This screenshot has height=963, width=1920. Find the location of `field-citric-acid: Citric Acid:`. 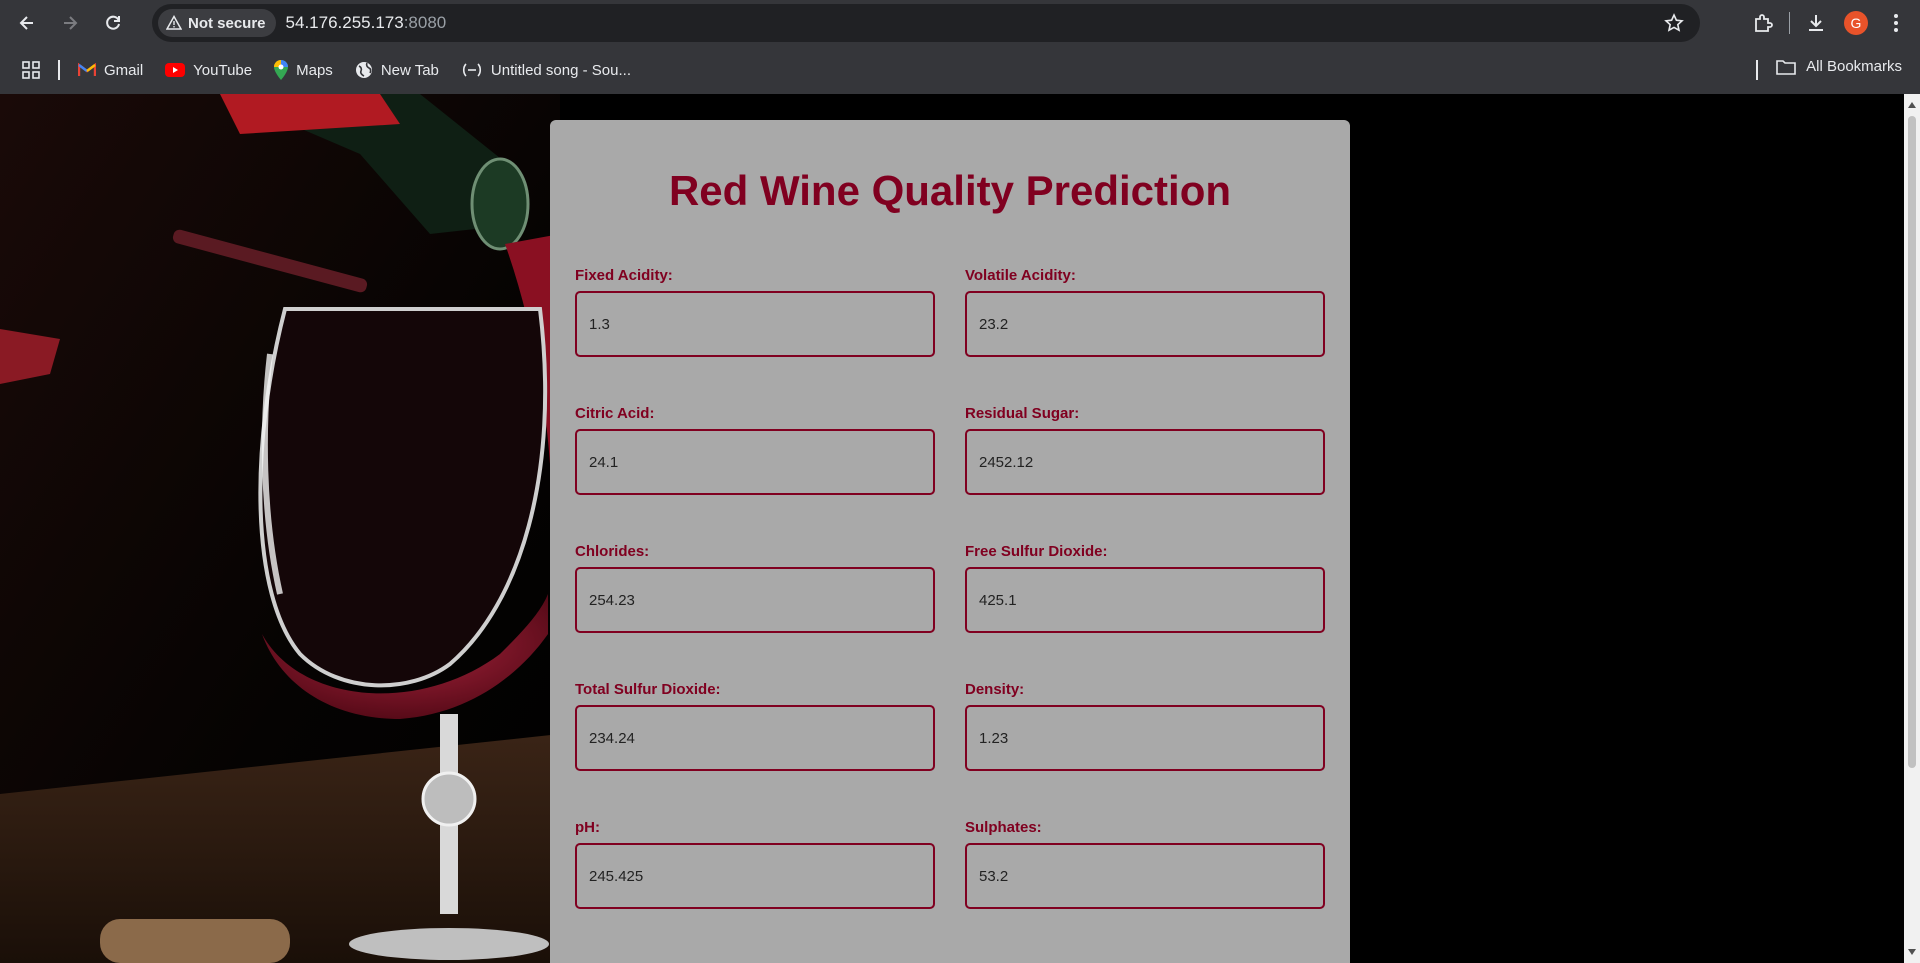

field-citric-acid: Citric Acid: is located at coordinates (755, 450).